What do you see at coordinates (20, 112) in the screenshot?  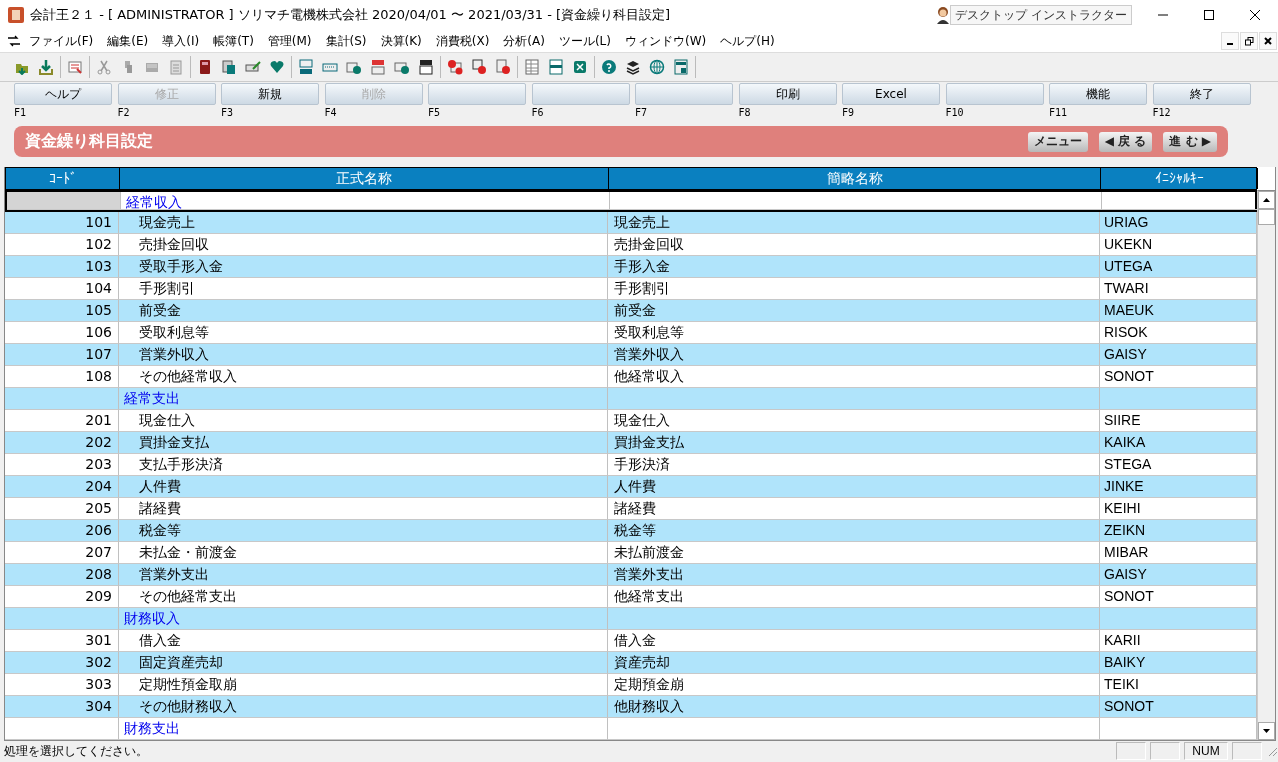 I see `key-label: F1` at bounding box center [20, 112].